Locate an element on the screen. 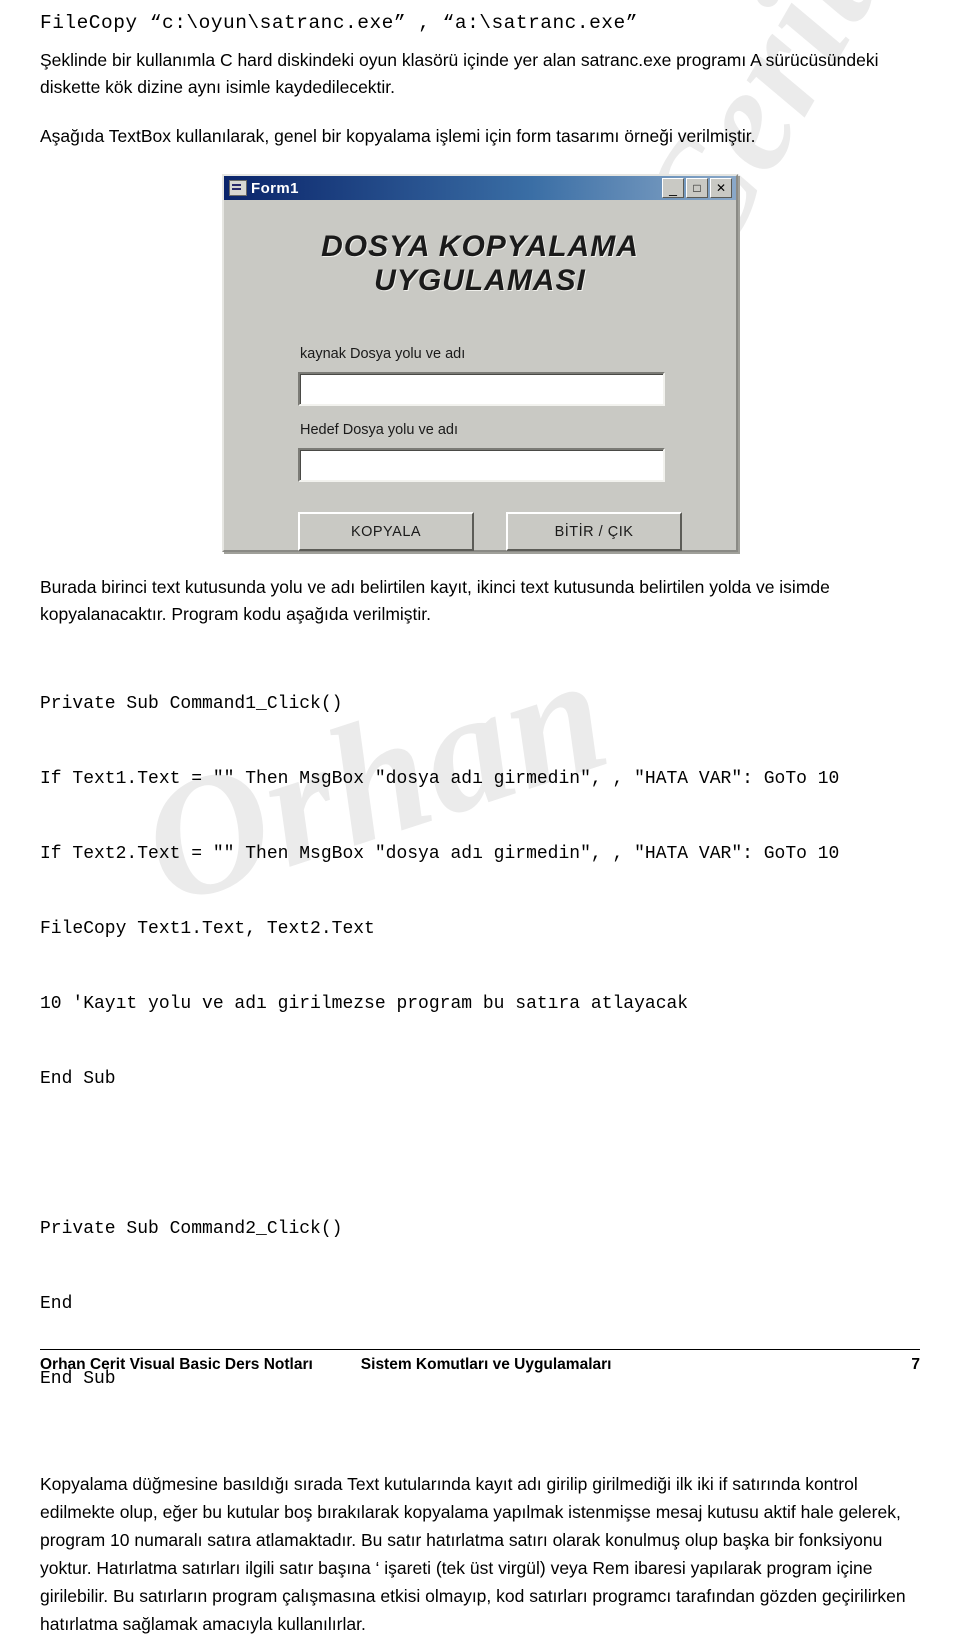  label-target-path: Hedef Dosya yolu ve adı is located at coordinates (379, 430).